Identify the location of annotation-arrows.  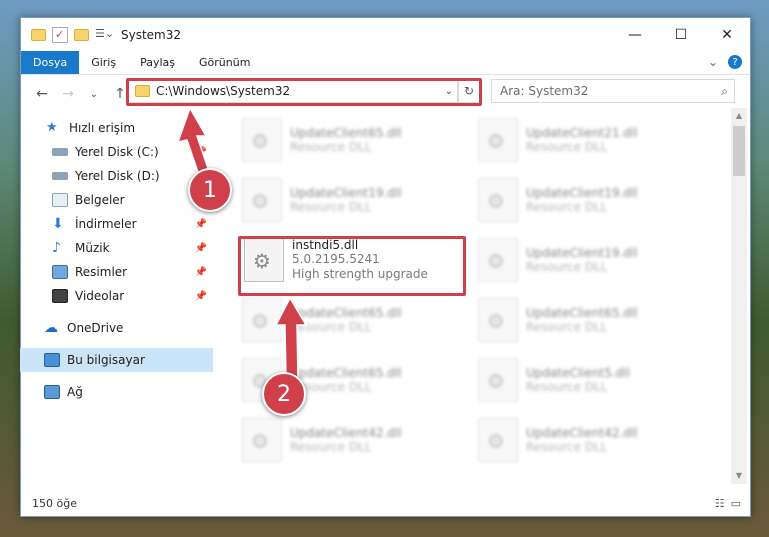
(242, 242).